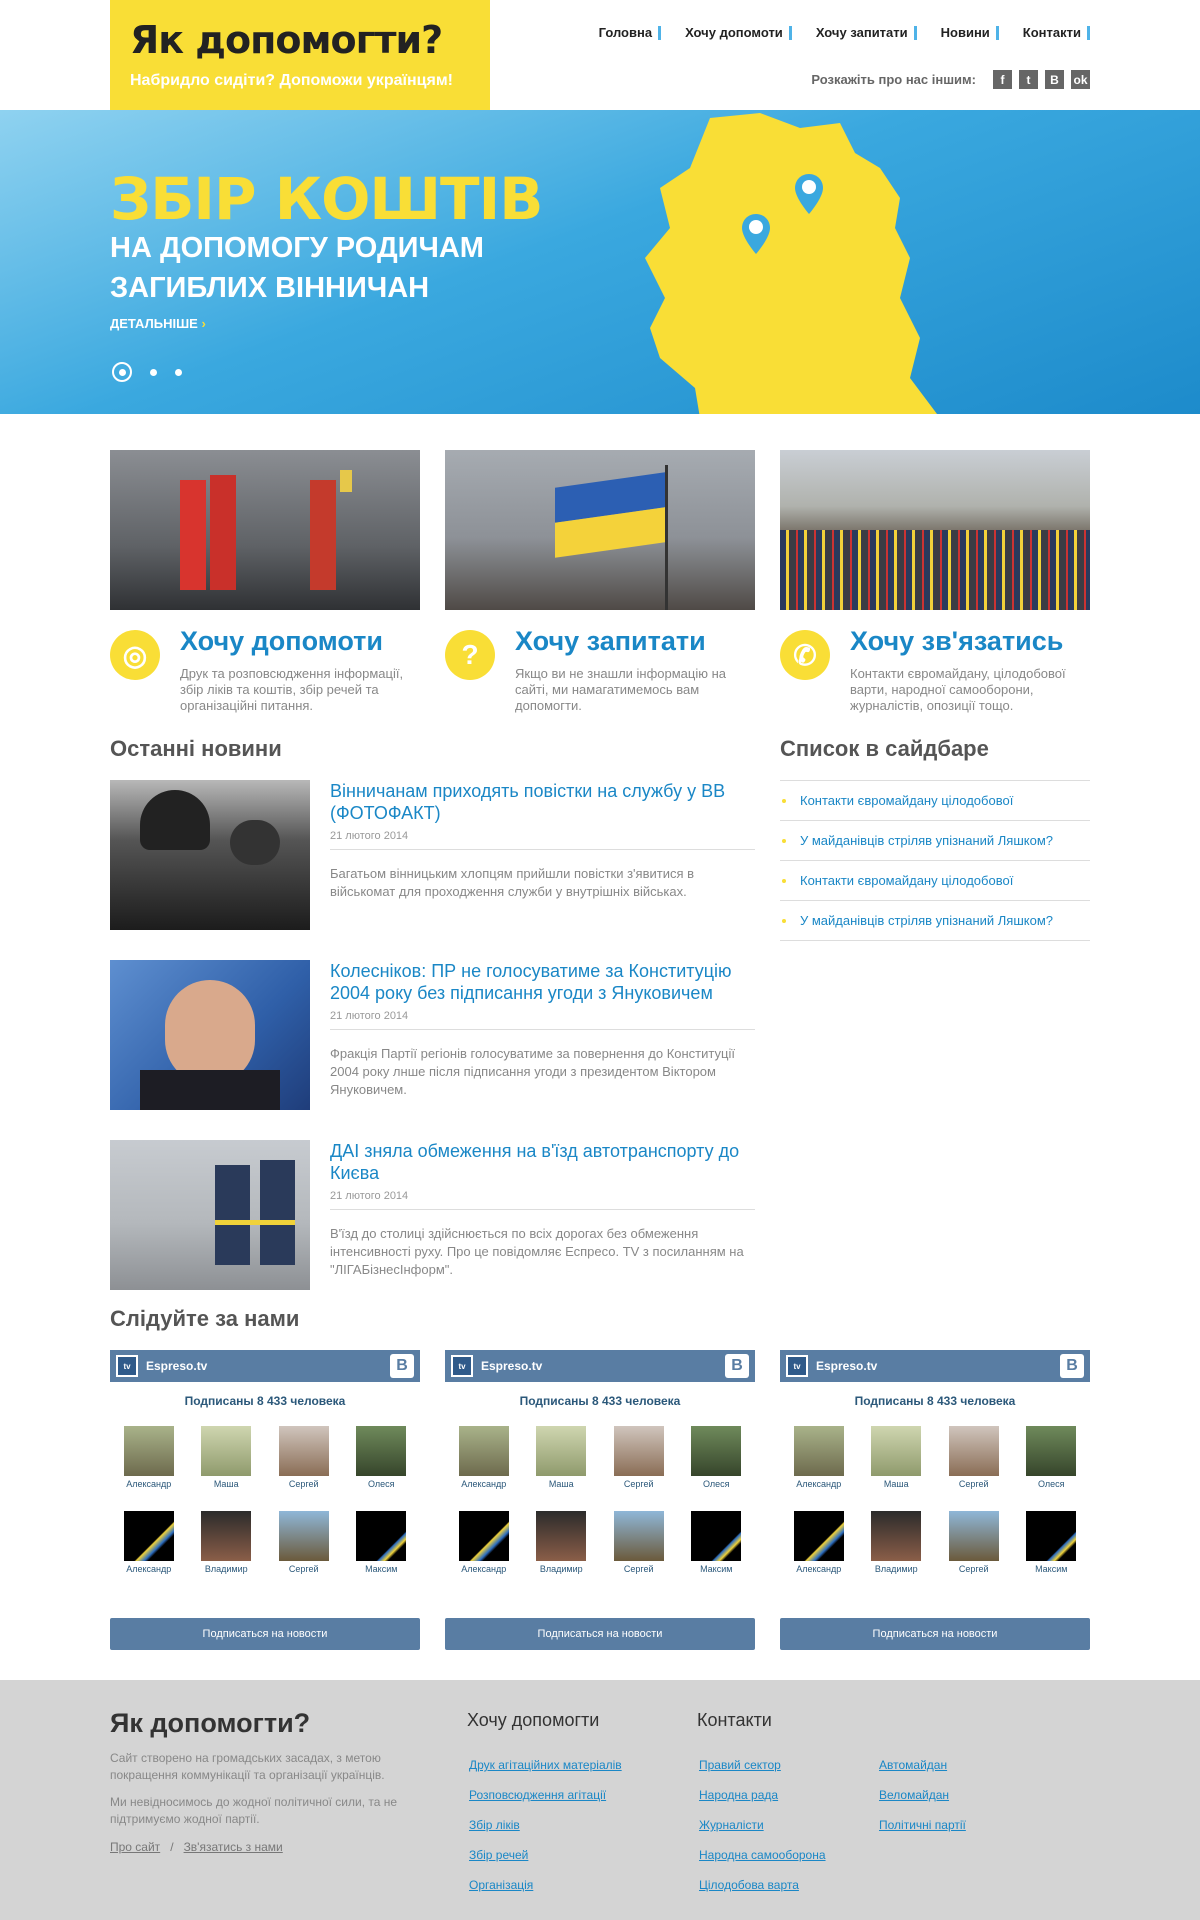 Image resolution: width=1200 pixels, height=1920 pixels. Describe the element at coordinates (281, 641) in the screenshot. I see `feature-title: Хочу допомоти` at that location.